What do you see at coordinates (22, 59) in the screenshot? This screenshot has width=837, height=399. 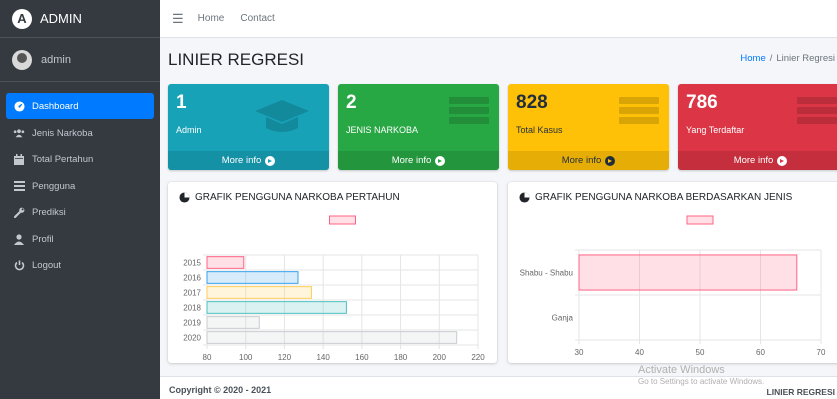 I see `avatar` at bounding box center [22, 59].